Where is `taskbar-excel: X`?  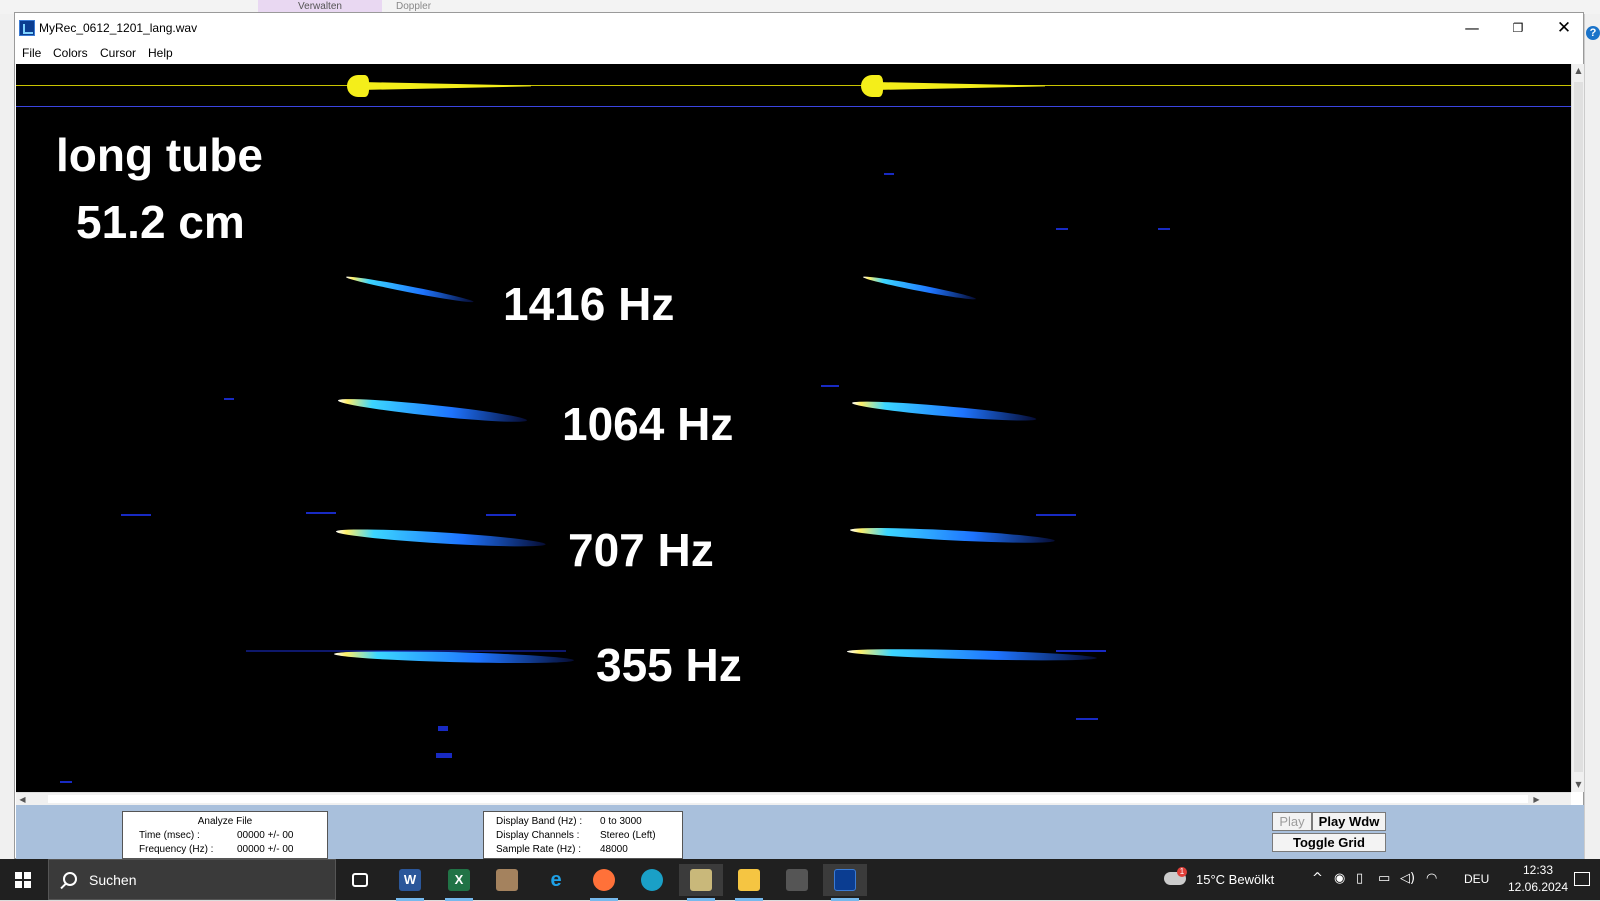
taskbar-excel: X is located at coordinates (459, 882).